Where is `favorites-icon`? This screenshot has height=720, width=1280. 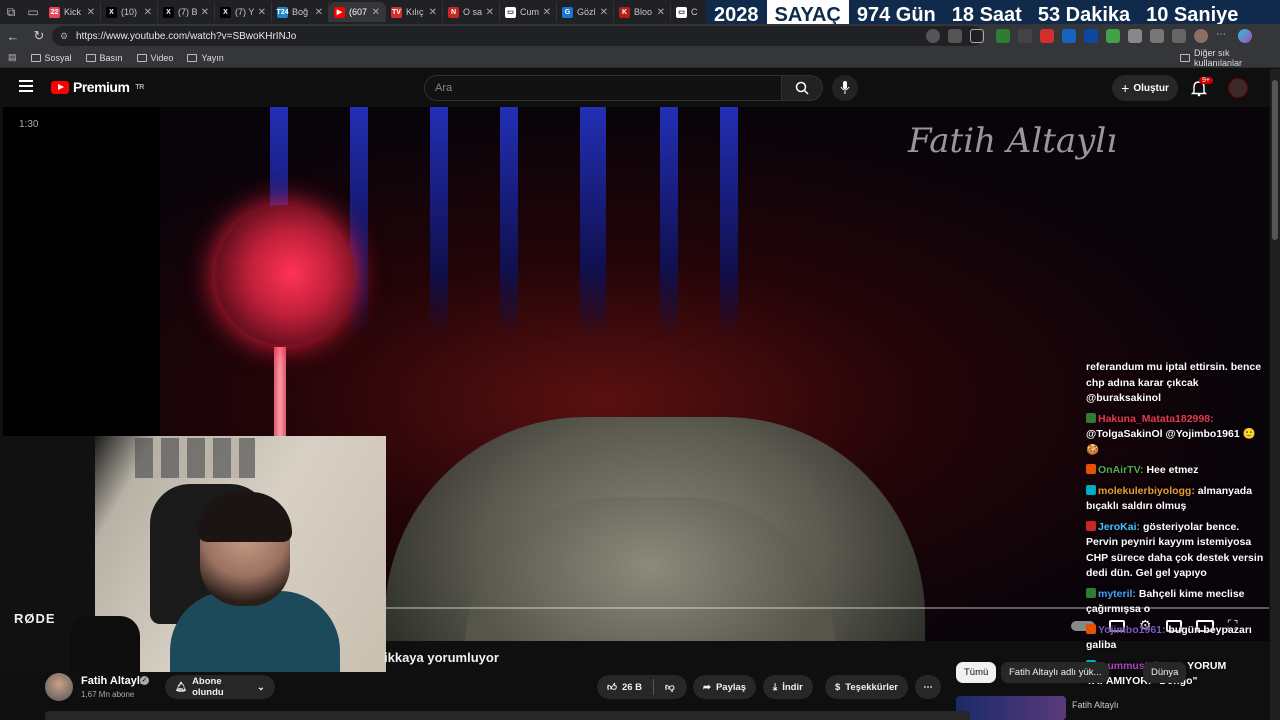 favorites-icon is located at coordinates (1157, 36).